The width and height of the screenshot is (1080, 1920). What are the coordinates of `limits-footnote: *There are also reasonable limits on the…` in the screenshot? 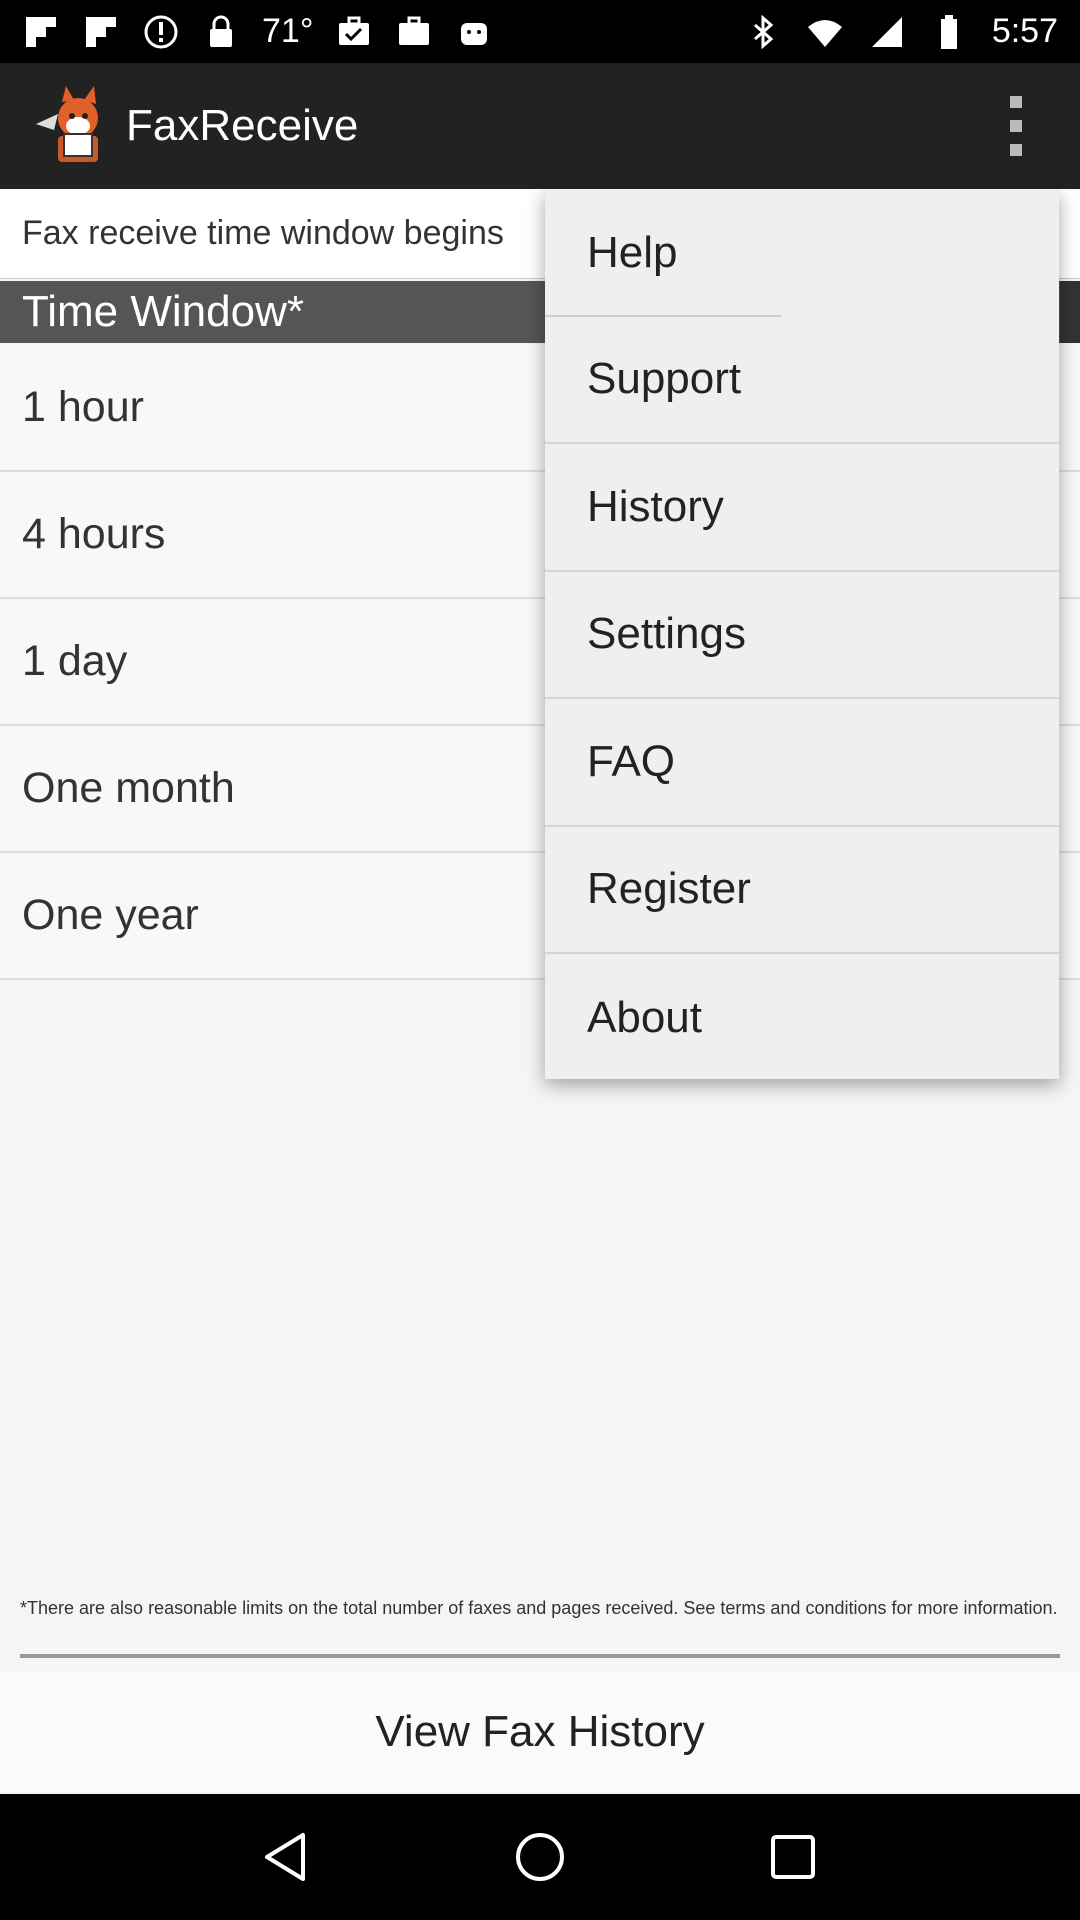 It's located at (539, 1608).